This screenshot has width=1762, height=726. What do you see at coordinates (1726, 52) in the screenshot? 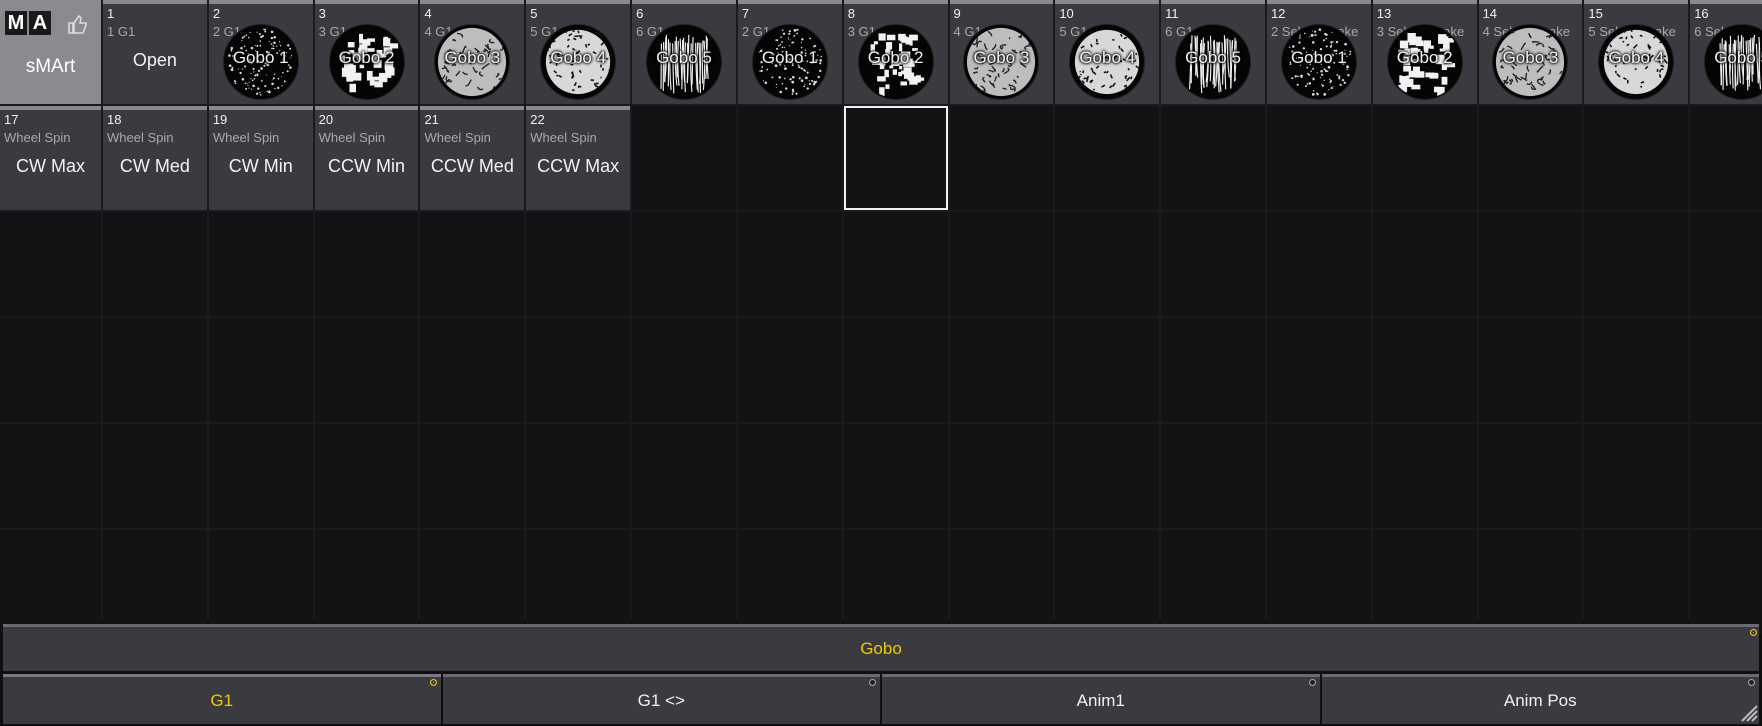
I see `preset-gobo-16: 166 Select ShakeGobo 5` at bounding box center [1726, 52].